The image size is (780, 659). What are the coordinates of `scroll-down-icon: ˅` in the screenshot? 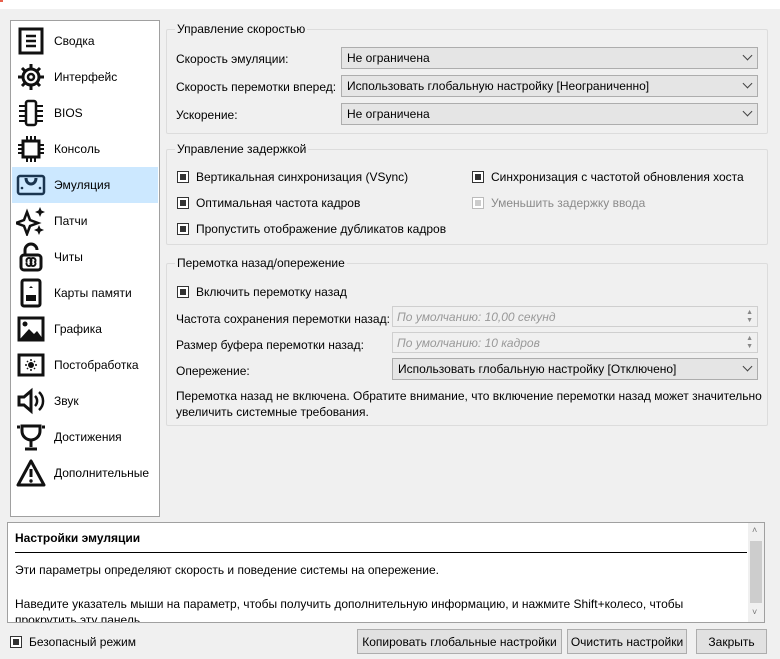 It's located at (754, 612).